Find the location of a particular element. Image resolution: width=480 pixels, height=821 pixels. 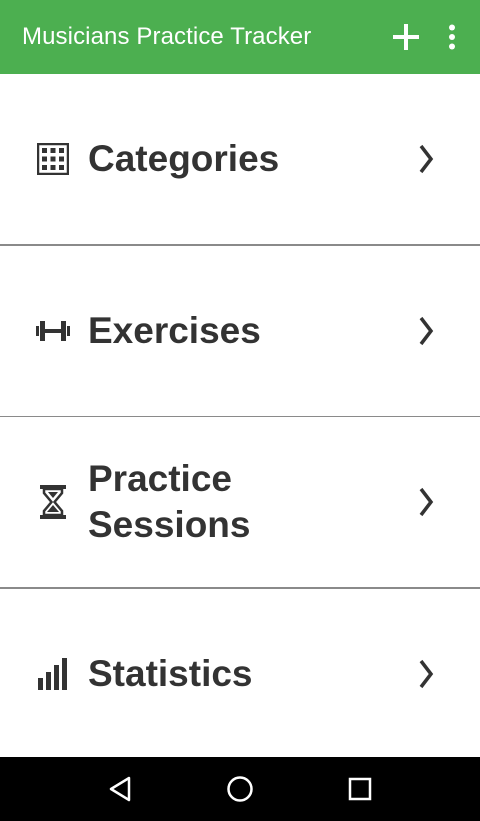

bar-chart-icon is located at coordinates (53, 674).